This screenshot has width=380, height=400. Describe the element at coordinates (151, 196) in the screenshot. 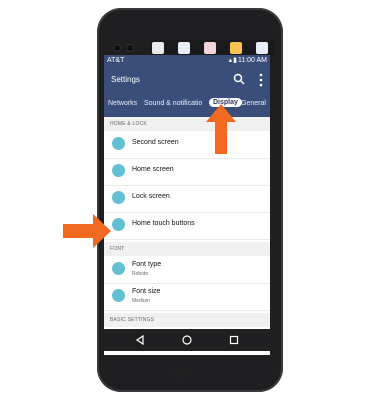

I see `list-item-label: Lock screen` at that location.